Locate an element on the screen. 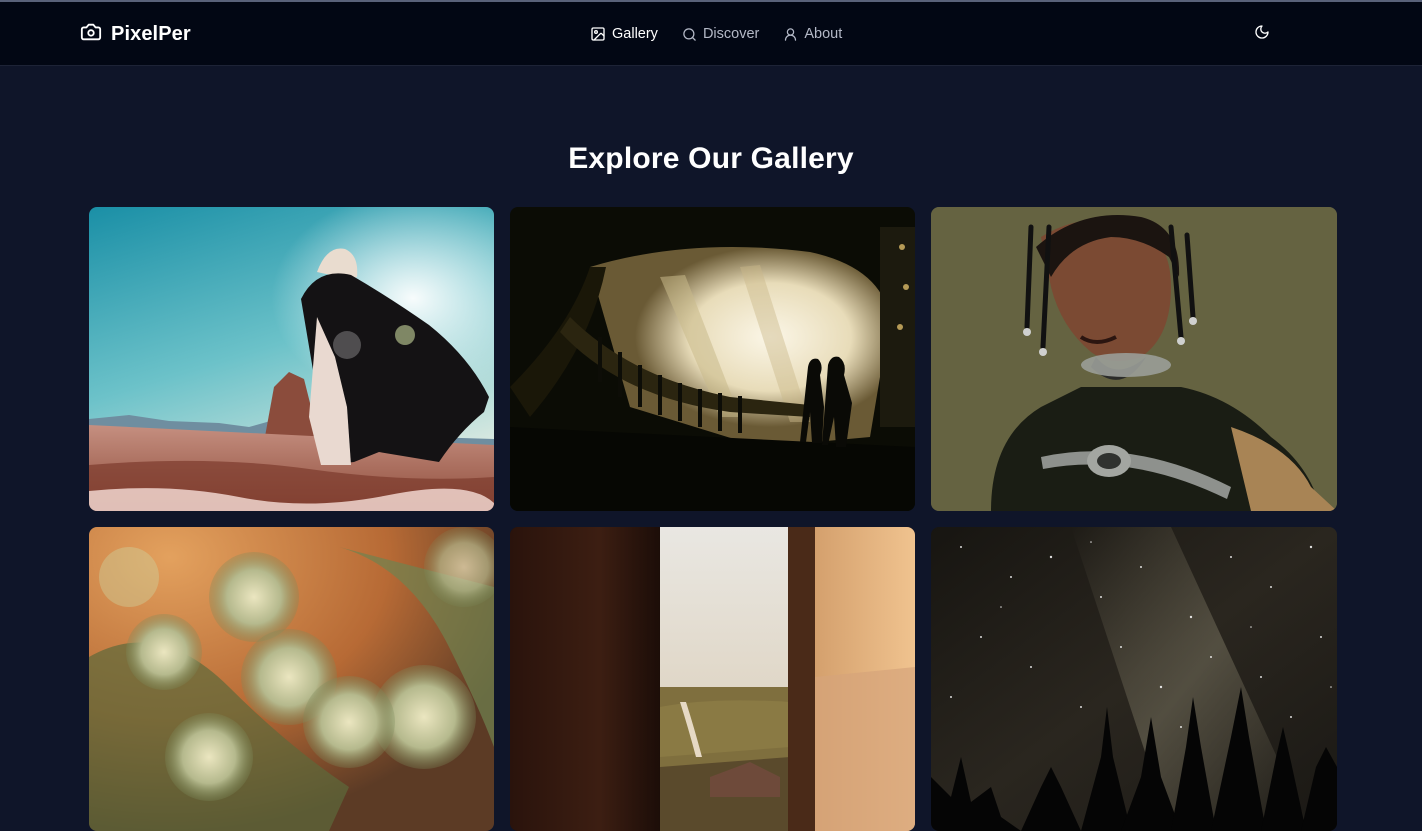  gallery-photo-night-sky is located at coordinates (1134, 679).